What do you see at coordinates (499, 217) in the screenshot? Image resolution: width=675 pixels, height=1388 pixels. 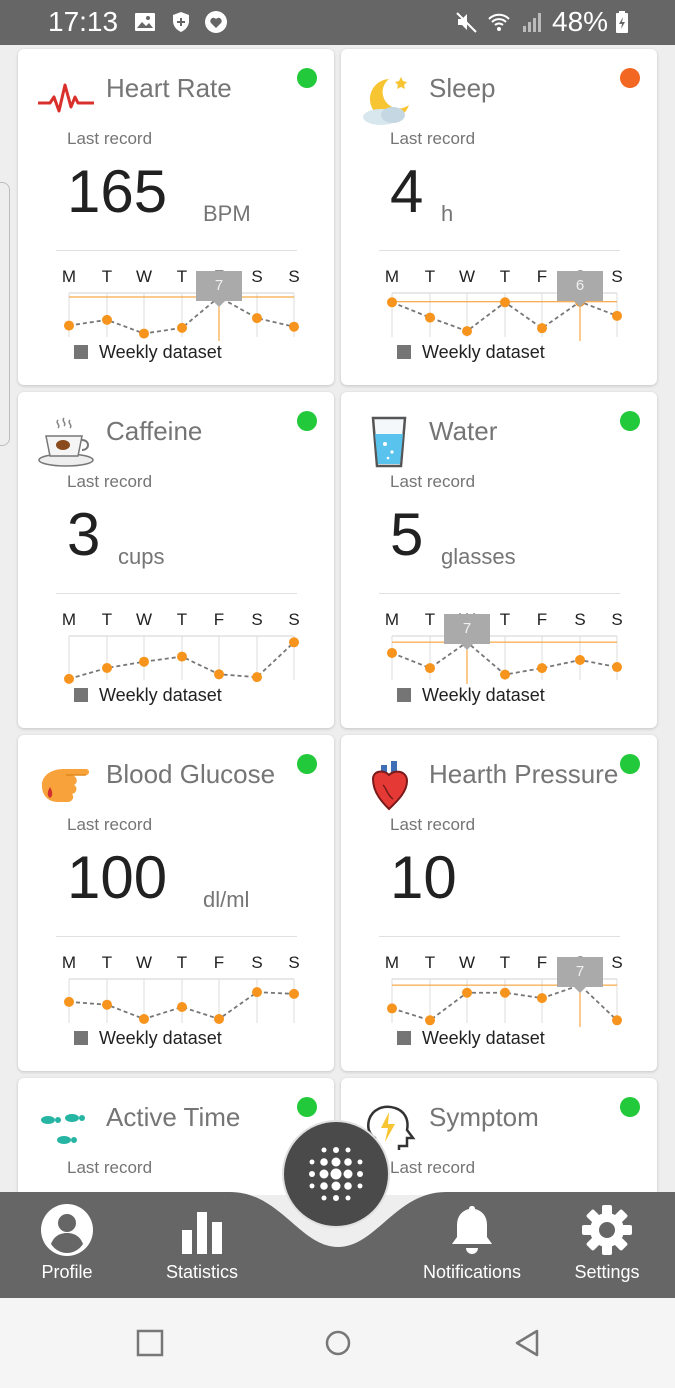 I see `card-sleep: SleepLast record4hMTWTFSS6Weekly dataset` at bounding box center [499, 217].